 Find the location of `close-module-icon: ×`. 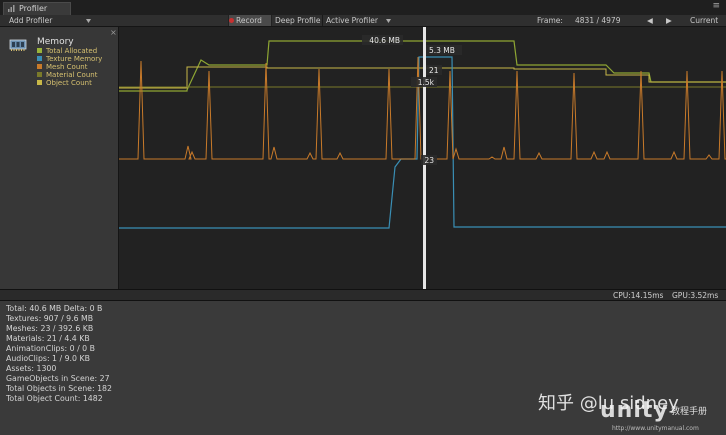

close-module-icon: × is located at coordinates (113, 32).